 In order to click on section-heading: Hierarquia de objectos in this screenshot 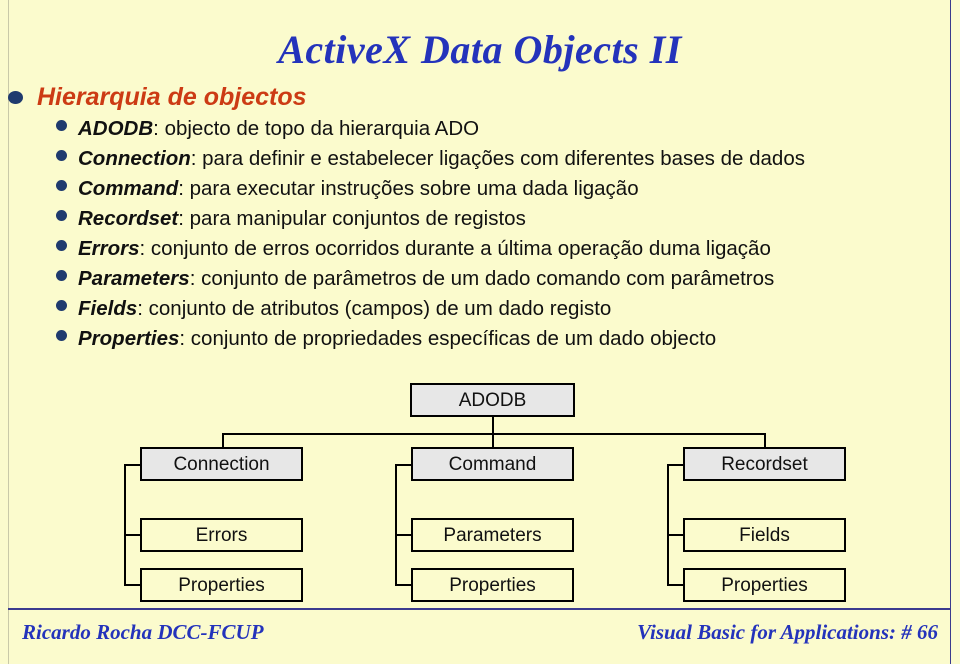, I will do `click(157, 97)`.